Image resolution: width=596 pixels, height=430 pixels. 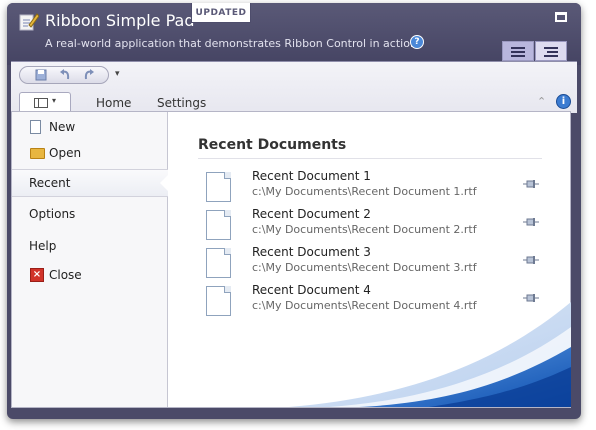 What do you see at coordinates (364, 191) in the screenshot?
I see `recent-document-path: c:\My Documents\Recent Document 1.rtf` at bounding box center [364, 191].